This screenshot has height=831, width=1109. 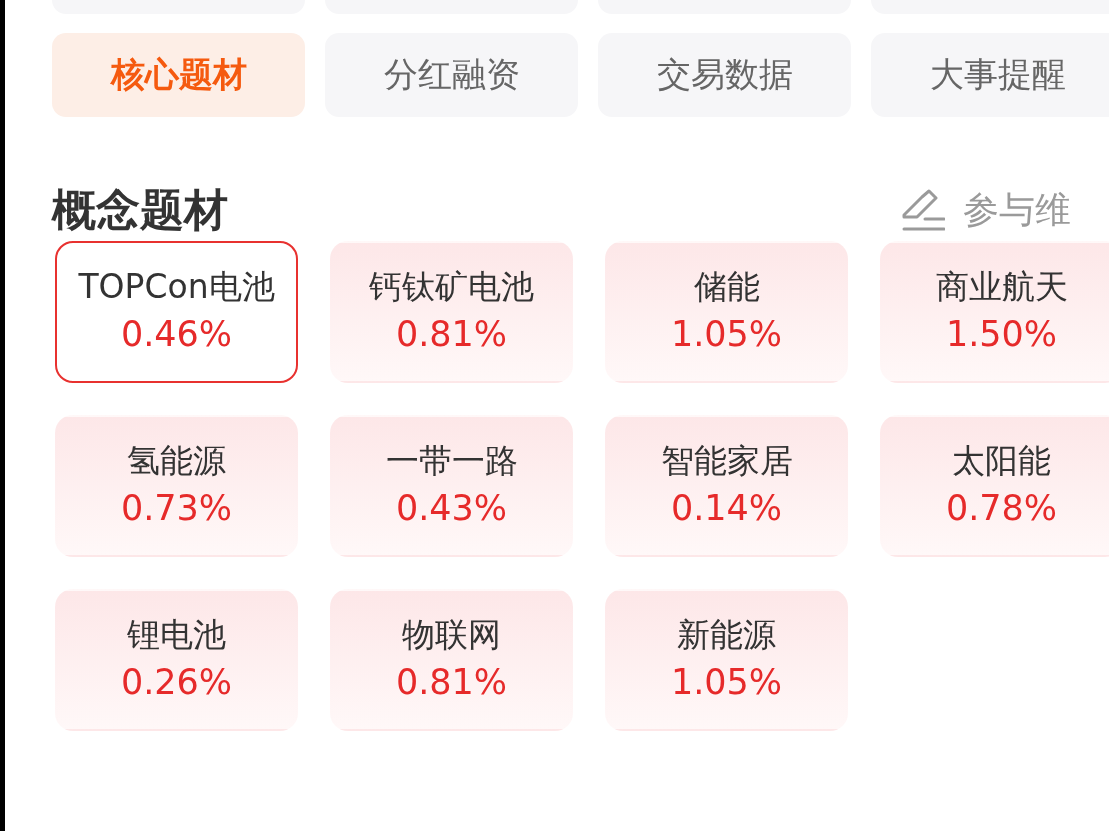 What do you see at coordinates (726, 660) in the screenshot?
I see `concept-card: 新能源 1.05%` at bounding box center [726, 660].